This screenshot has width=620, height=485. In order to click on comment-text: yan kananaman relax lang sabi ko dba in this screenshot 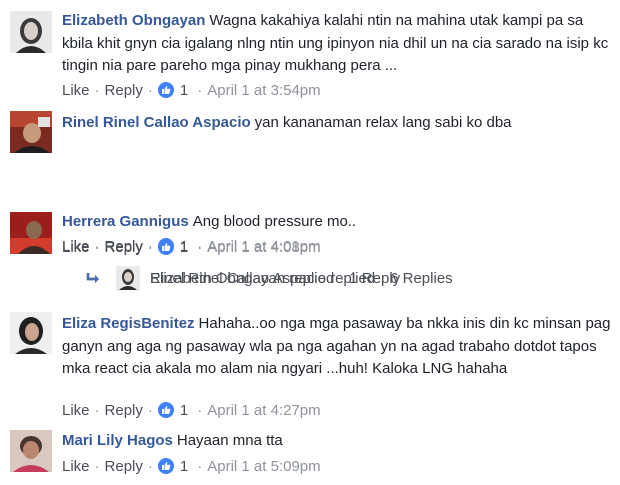, I will do `click(383, 122)`.